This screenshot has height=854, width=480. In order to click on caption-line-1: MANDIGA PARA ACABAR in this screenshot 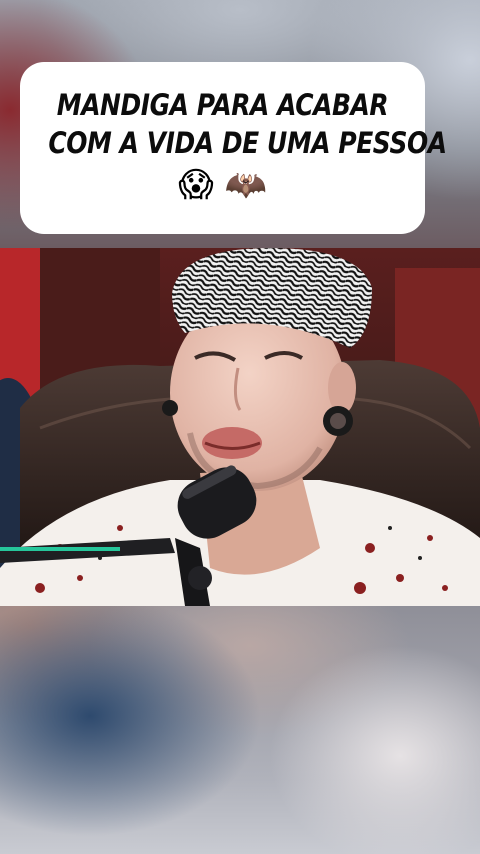, I will do `click(222, 105)`.